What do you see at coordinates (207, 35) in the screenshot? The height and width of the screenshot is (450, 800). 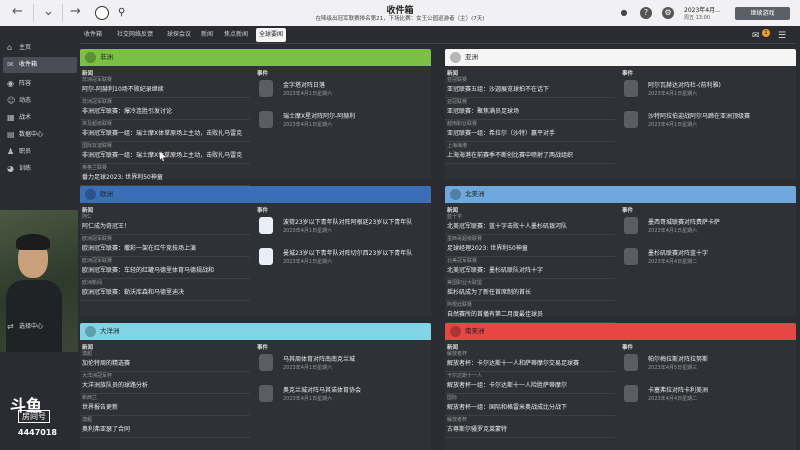 I see `tab-news: 新闻` at bounding box center [207, 35].